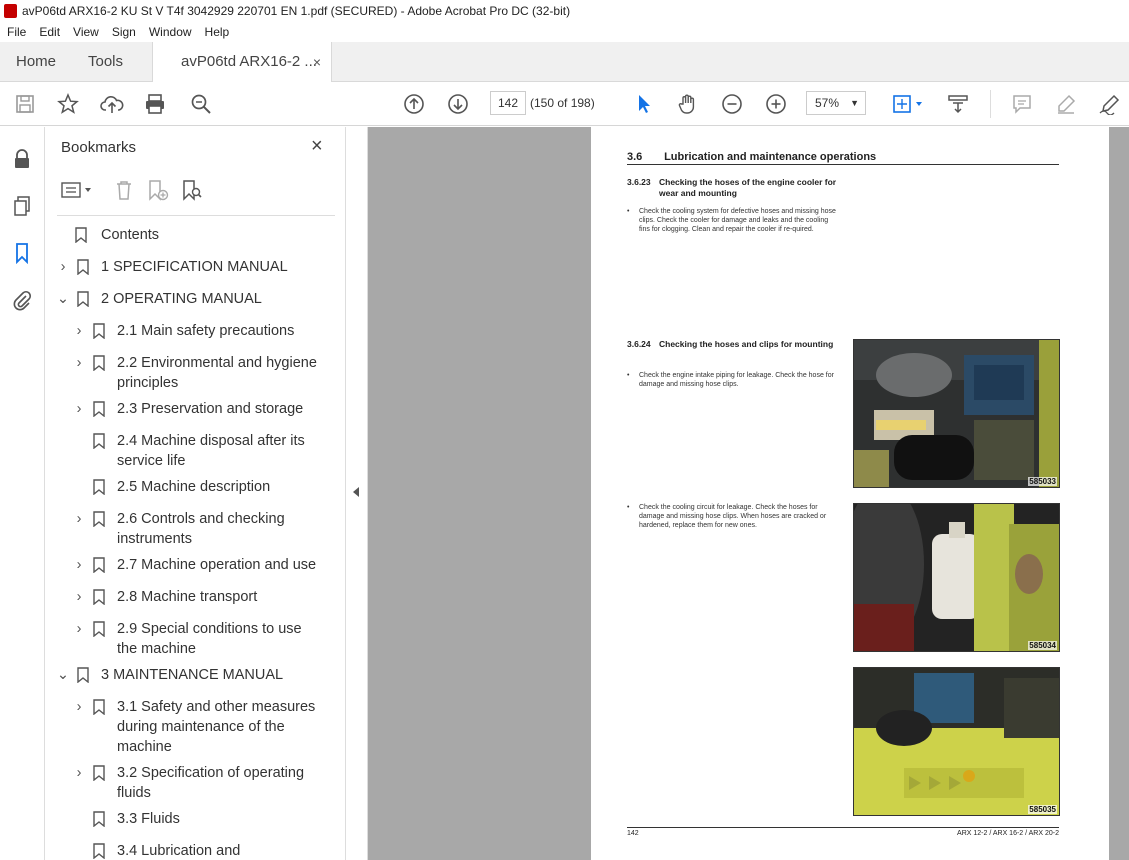  I want to click on menu-window: Window, so click(170, 32).